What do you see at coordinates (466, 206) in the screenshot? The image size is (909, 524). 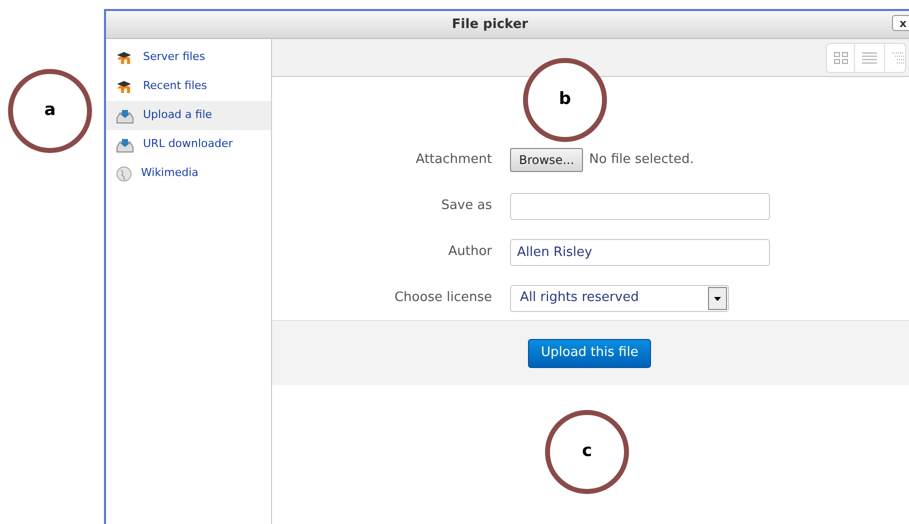 I see `save-as-label: Save as` at bounding box center [466, 206].